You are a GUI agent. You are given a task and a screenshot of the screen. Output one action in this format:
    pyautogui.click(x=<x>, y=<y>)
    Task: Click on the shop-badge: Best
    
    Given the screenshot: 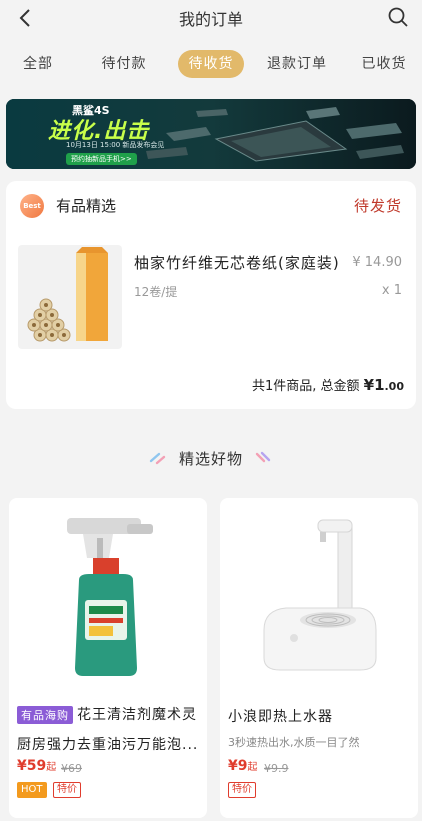 What is the action you would take?
    pyautogui.click(x=32, y=206)
    